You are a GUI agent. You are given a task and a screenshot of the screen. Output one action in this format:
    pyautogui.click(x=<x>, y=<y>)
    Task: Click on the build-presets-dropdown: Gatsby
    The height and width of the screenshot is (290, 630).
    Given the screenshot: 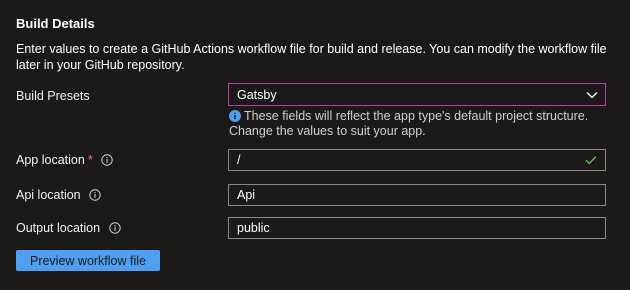 What is the action you would take?
    pyautogui.click(x=417, y=94)
    